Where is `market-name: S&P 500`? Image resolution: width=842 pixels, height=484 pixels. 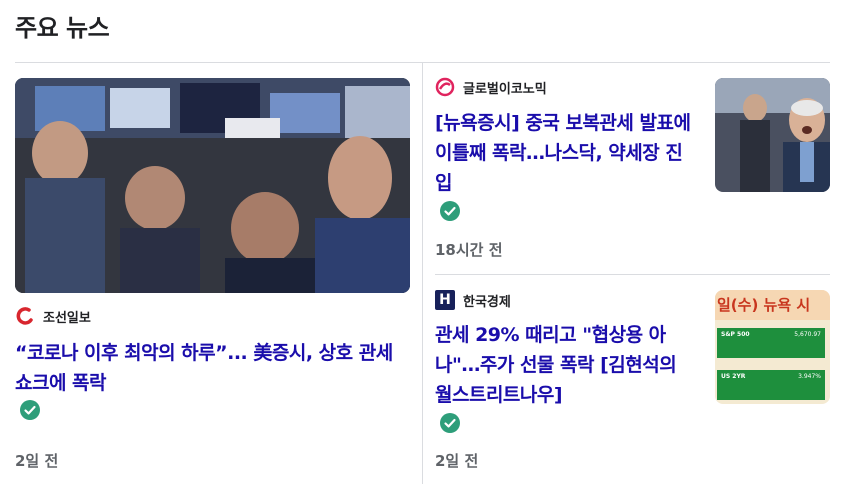
market-name: S&P 500 is located at coordinates (735, 334).